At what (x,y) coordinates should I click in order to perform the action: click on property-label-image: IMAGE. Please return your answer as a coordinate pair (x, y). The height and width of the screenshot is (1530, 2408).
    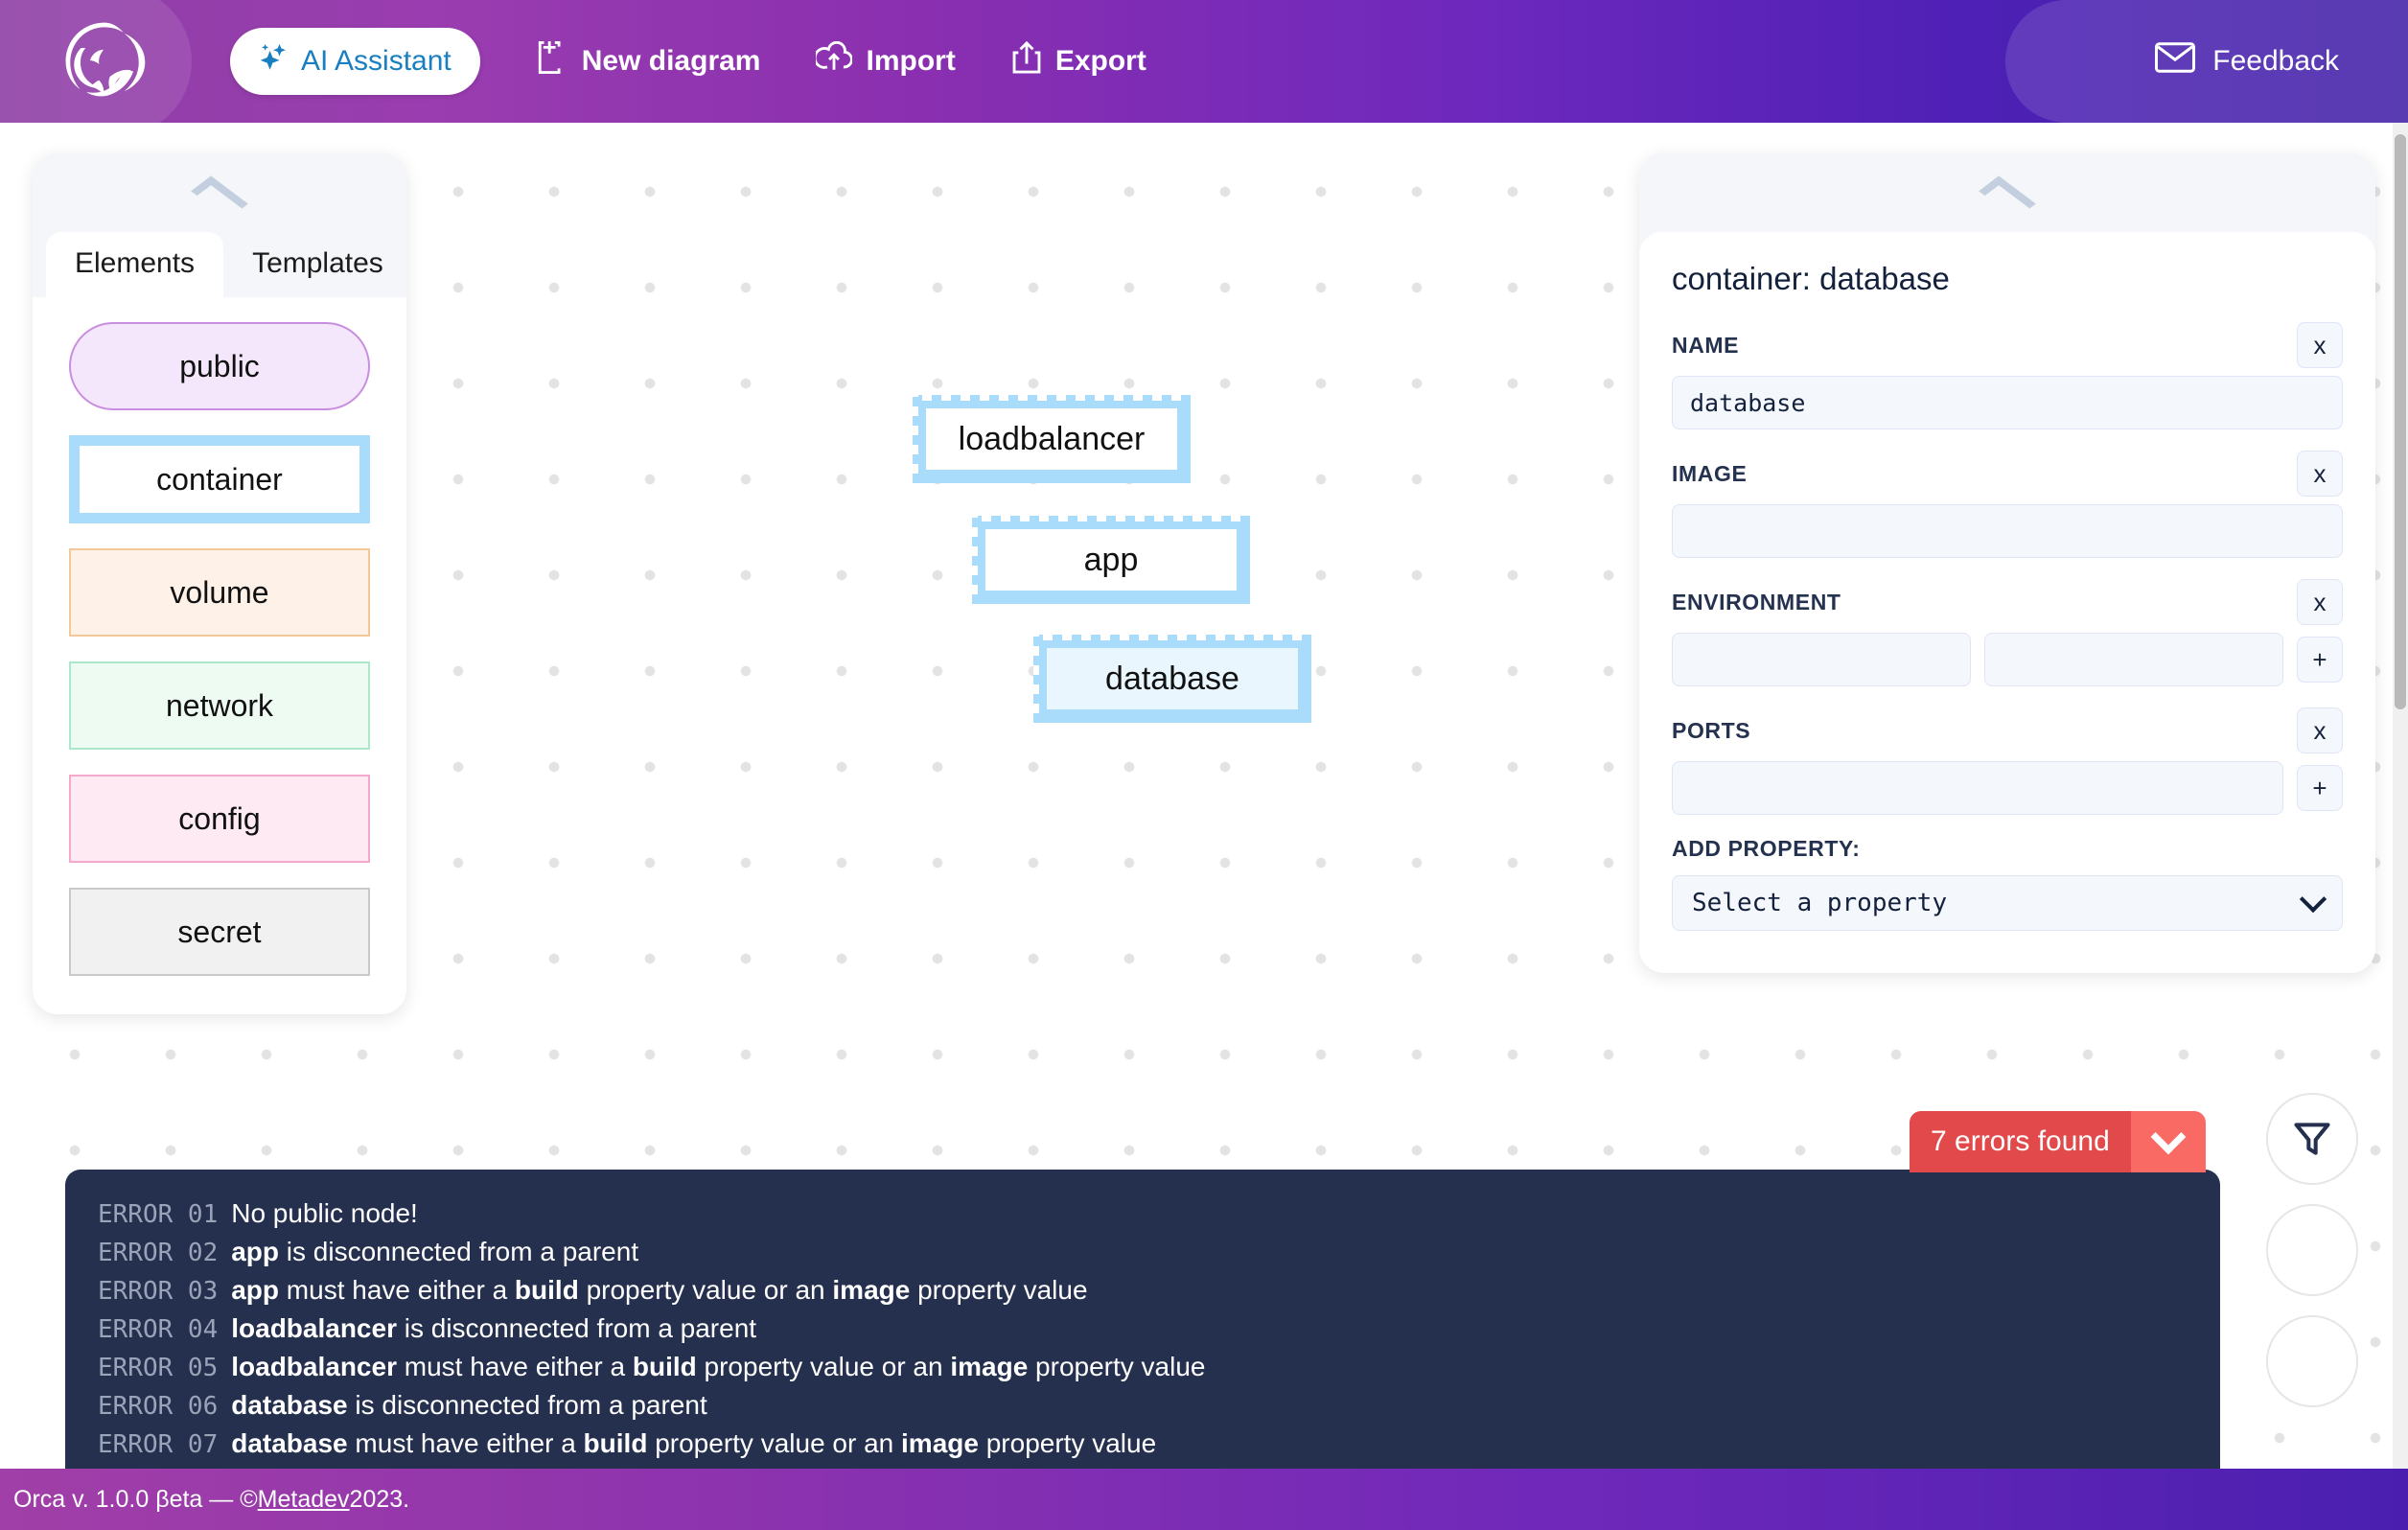
    Looking at the image, I should click on (1710, 473).